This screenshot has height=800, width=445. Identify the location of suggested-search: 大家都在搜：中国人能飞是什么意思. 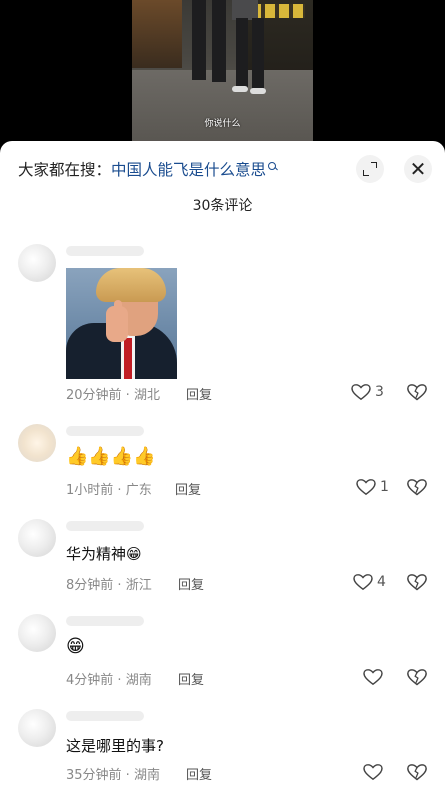
(147, 169).